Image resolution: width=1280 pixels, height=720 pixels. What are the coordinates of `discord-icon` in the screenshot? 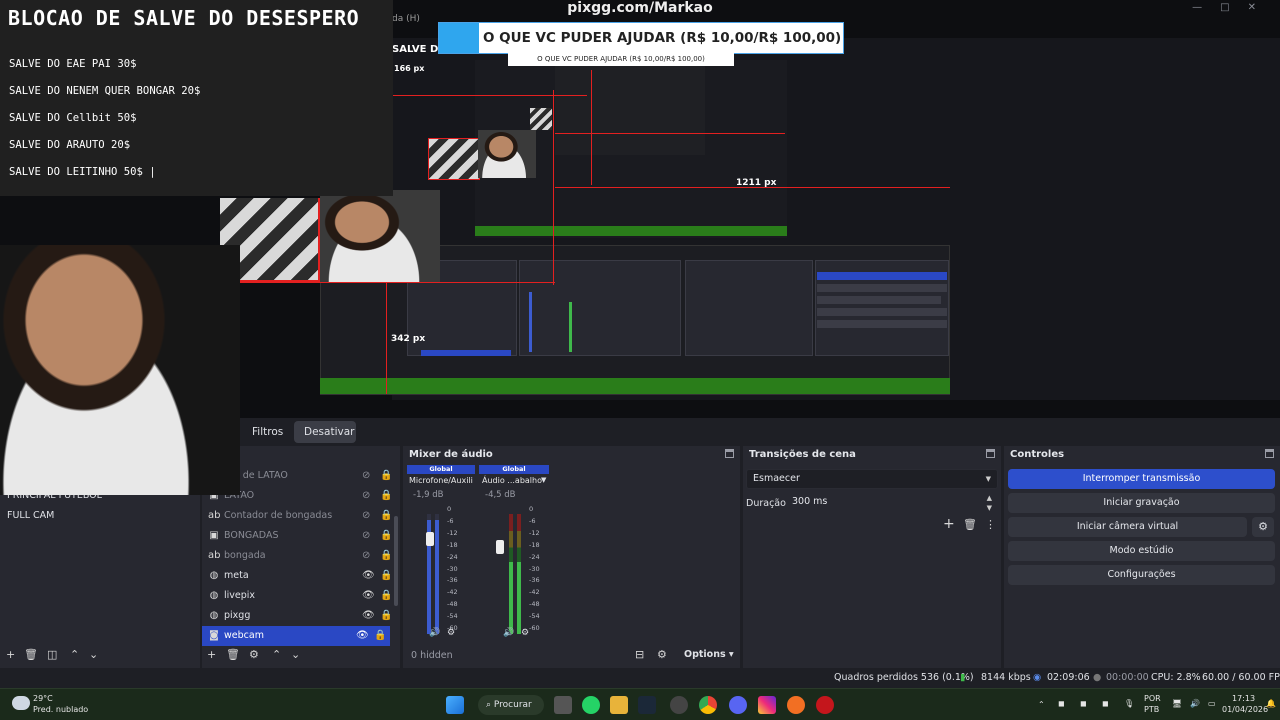 It's located at (738, 705).